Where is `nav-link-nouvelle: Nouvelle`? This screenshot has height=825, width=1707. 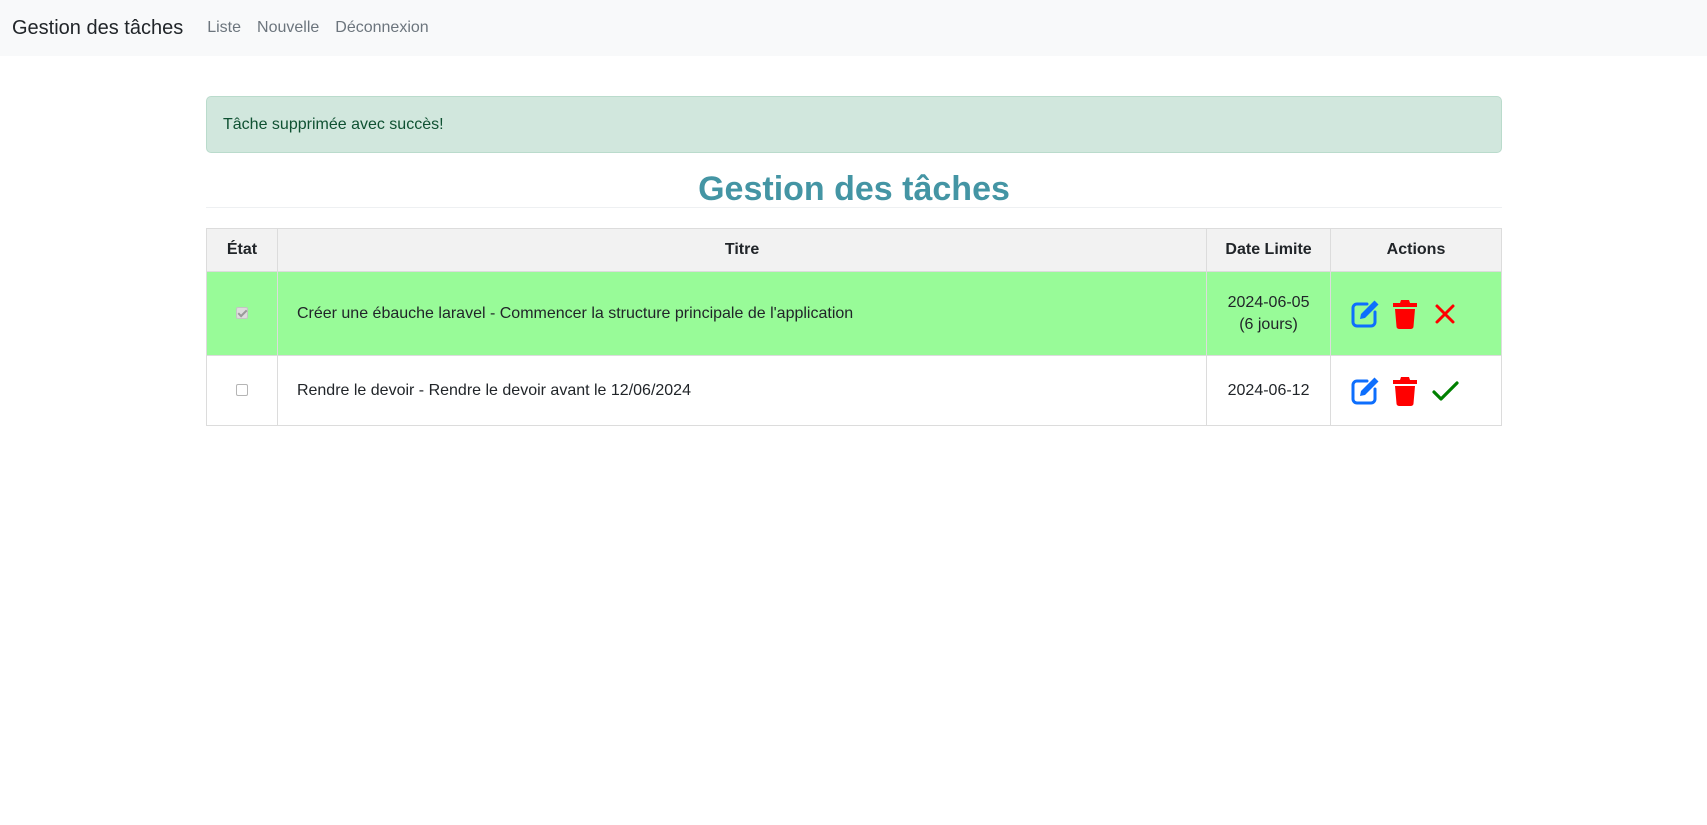
nav-link-nouvelle: Nouvelle is located at coordinates (288, 28).